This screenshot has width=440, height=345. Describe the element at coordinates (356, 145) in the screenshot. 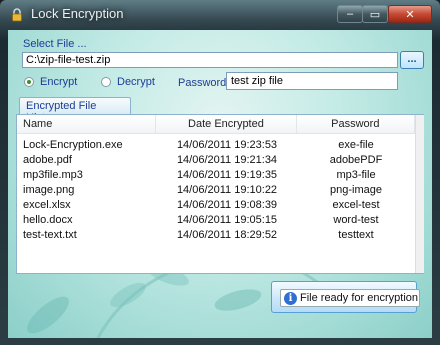

I see `cell-password: exe-file` at that location.